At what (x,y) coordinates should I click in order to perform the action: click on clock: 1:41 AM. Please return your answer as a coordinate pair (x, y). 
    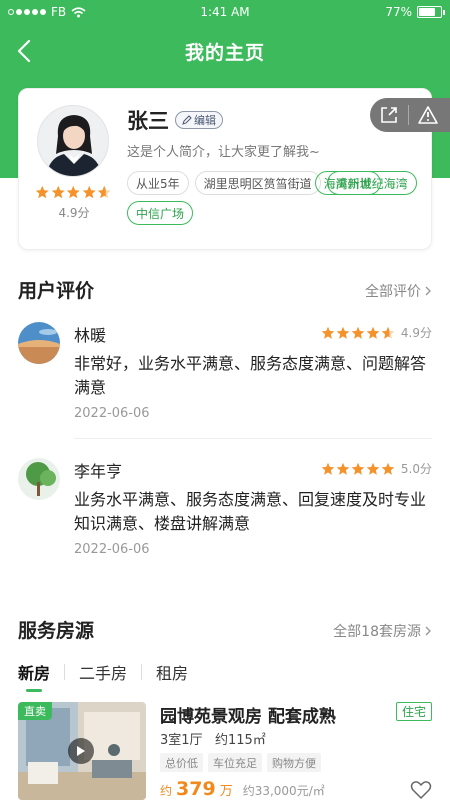
    Looking at the image, I should click on (225, 12).